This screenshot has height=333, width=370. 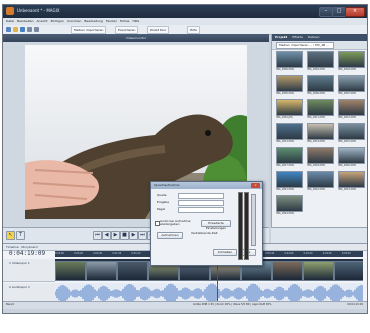 I want to click on menu-window: Fenster, so click(x=111, y=21).